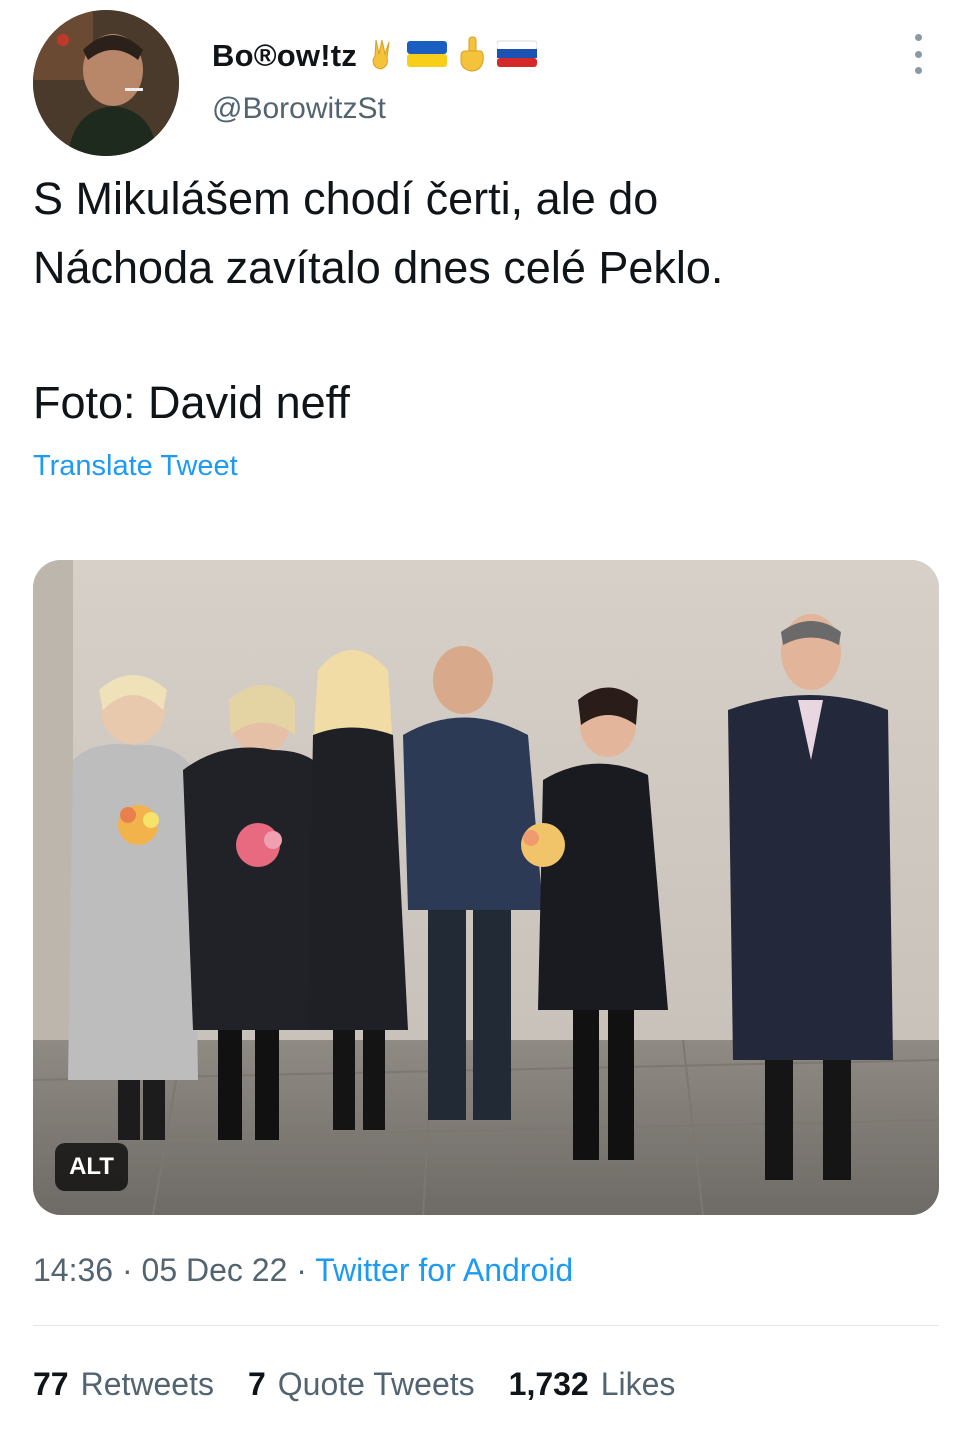 This screenshot has height=1429, width=972. What do you see at coordinates (135, 466) in the screenshot?
I see `translate-tweet-link: Translate Tweet` at bounding box center [135, 466].